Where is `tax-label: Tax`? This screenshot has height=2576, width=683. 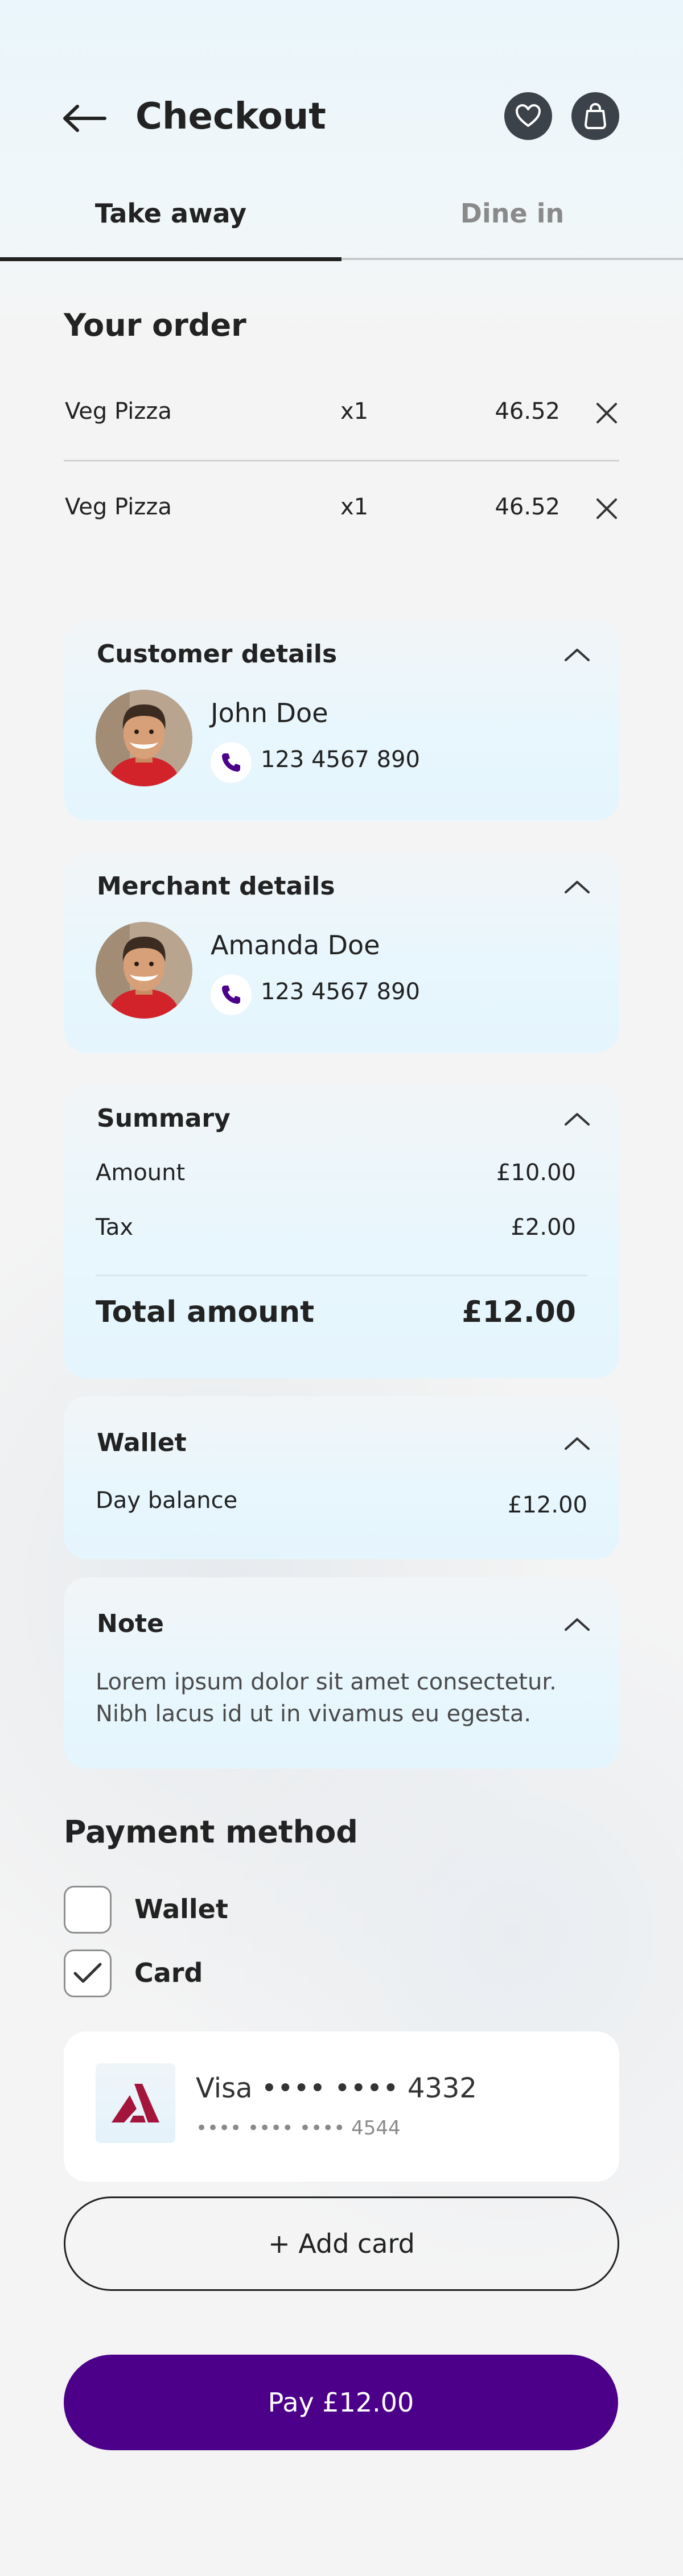 tax-label: Tax is located at coordinates (115, 1227).